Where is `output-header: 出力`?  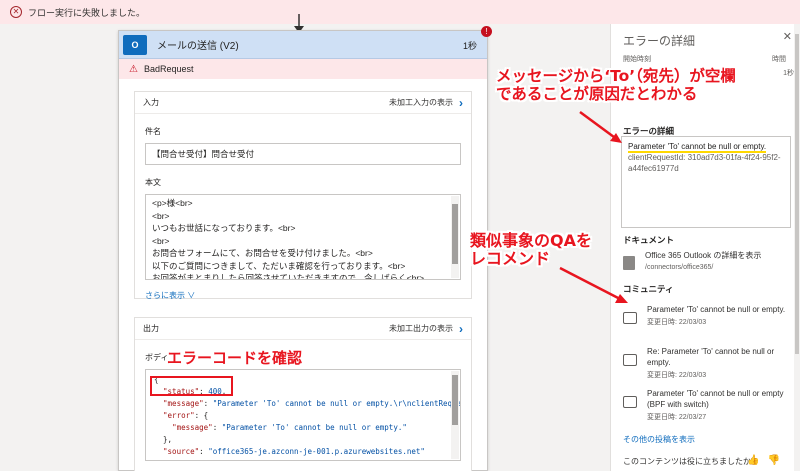 output-header: 出力 is located at coordinates (151, 328).